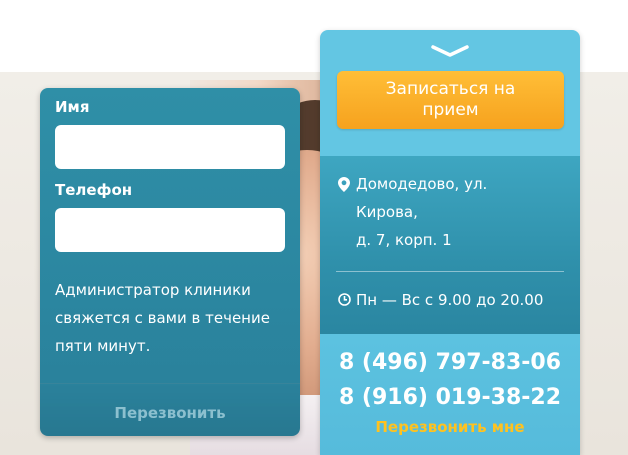 The height and width of the screenshot is (455, 628). What do you see at coordinates (450, 100) in the screenshot?
I see `book-appointment-button: Записаться на прием` at bounding box center [450, 100].